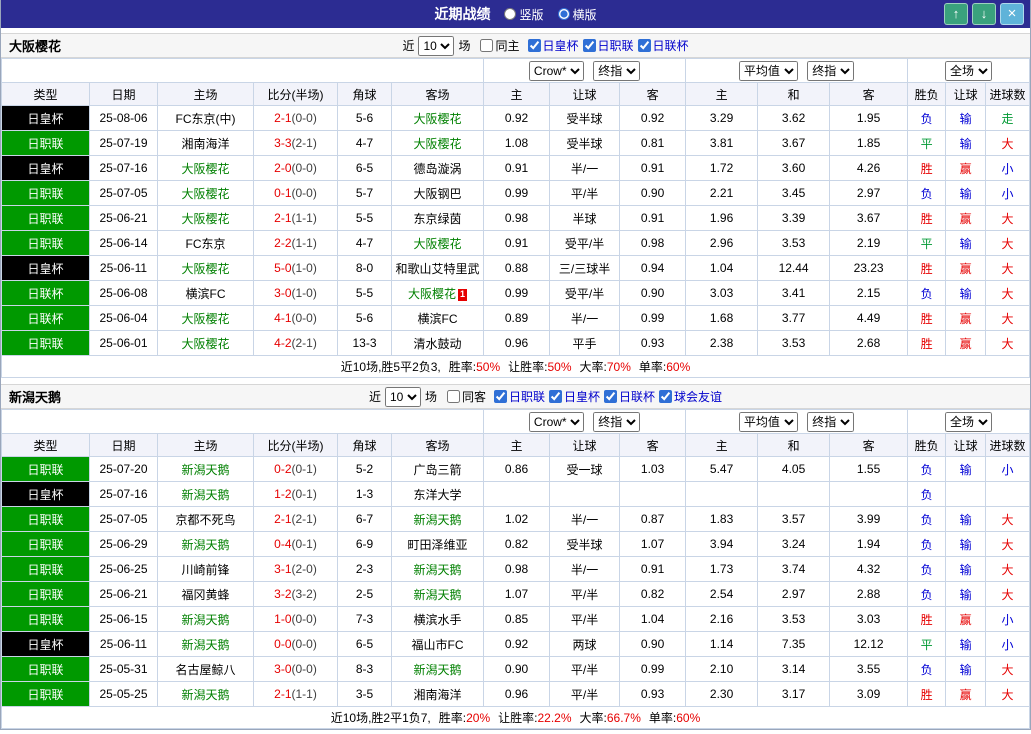  Describe the element at coordinates (524, 14) in the screenshot. I see `layout-radio-vertical: 竖版` at that location.